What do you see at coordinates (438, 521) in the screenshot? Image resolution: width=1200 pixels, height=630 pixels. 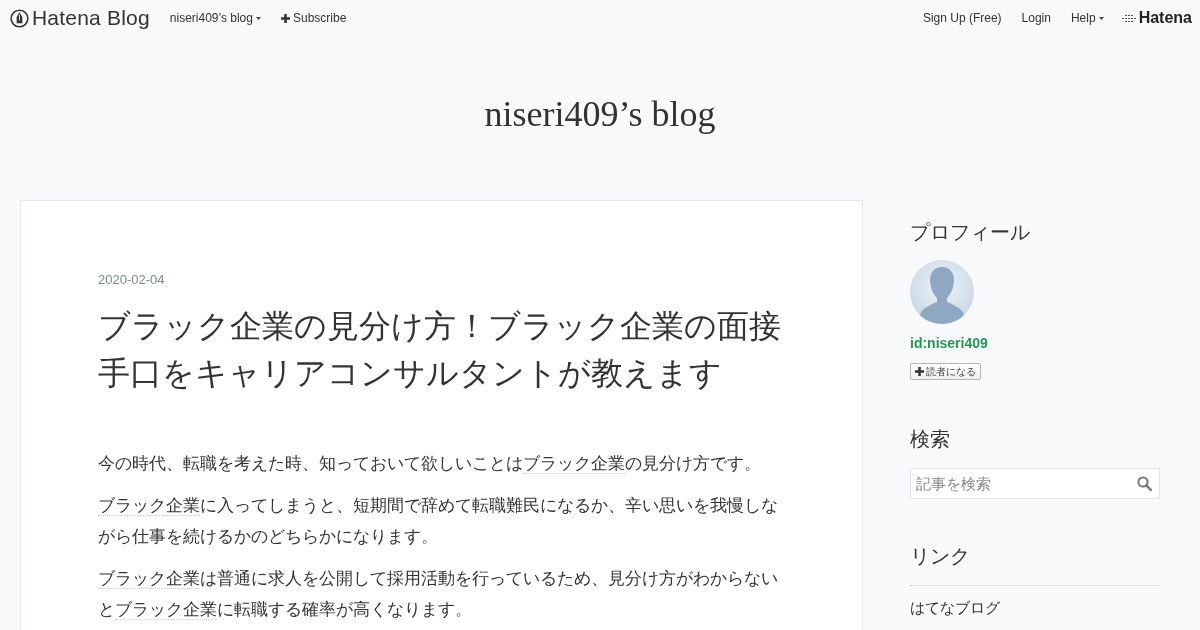 I see `entry-paragraph: ブラック企業に入ってしまうと、短期間で辞めて転職難民になるか、辛い思いを我慢しながら仕事を続けるかのどちらかになります。` at bounding box center [438, 521].